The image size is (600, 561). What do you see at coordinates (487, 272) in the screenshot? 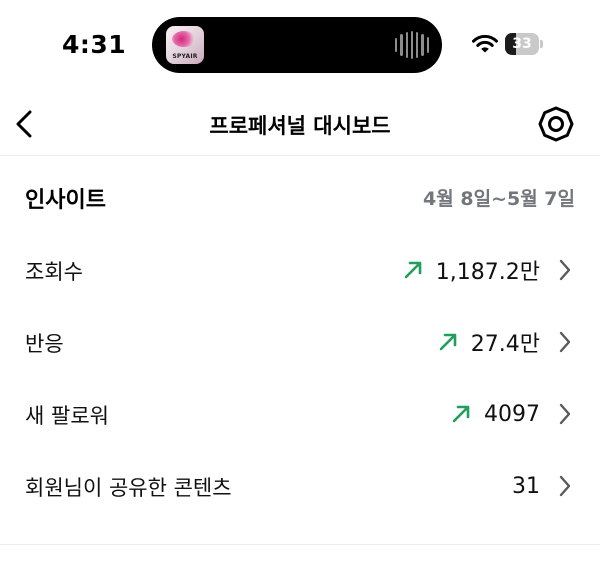
I see `metric-value: 1,187.2만` at bounding box center [487, 272].